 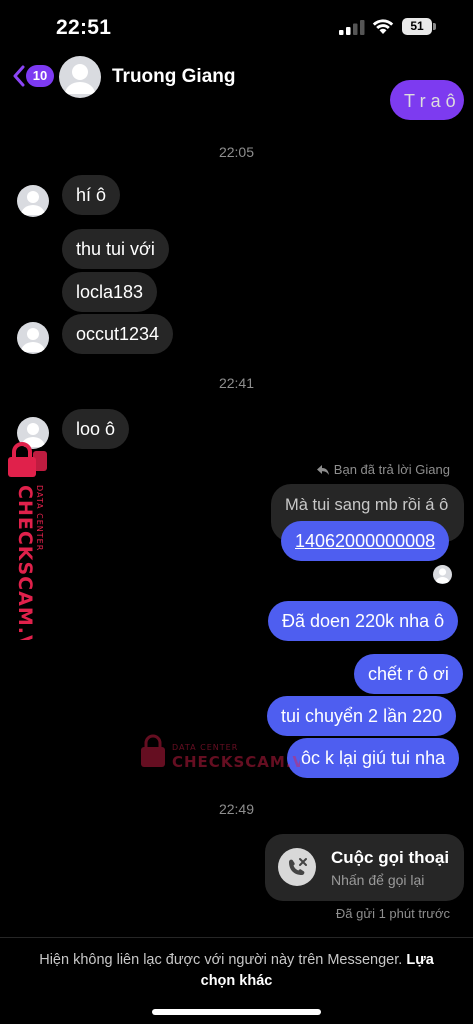 What do you see at coordinates (236, 383) in the screenshot?
I see `timestamp: 22:41` at bounding box center [236, 383].